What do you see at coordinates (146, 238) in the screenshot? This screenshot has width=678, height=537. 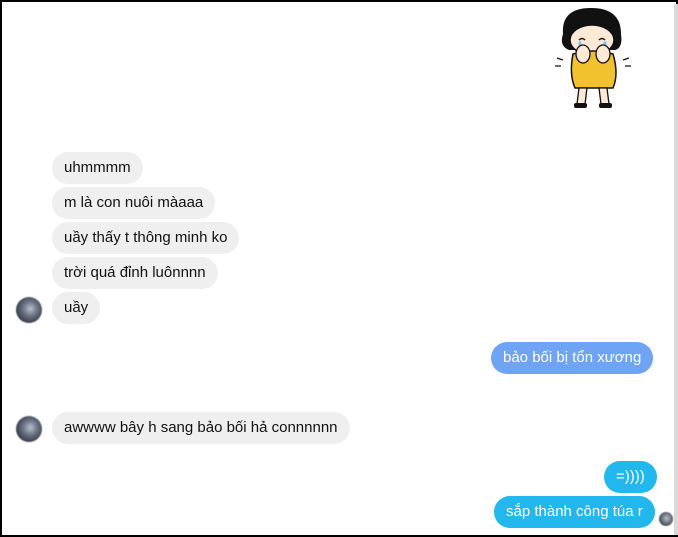 I see `message-incoming: uầy thấy t thông minh ko` at bounding box center [146, 238].